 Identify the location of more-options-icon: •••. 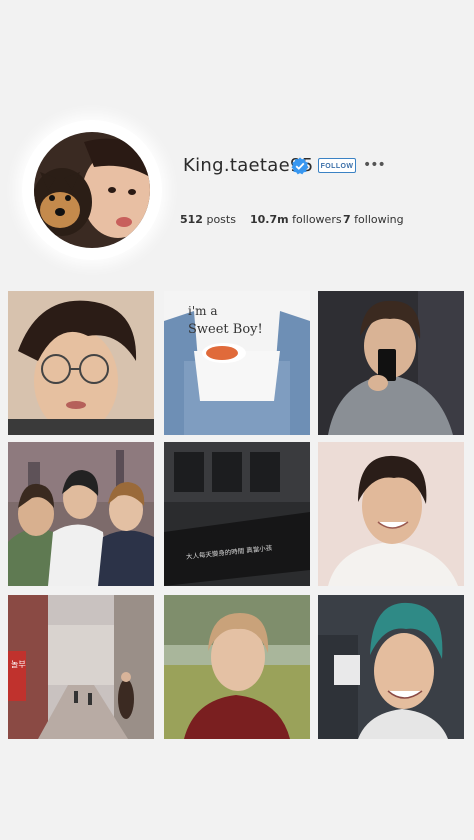
(374, 165).